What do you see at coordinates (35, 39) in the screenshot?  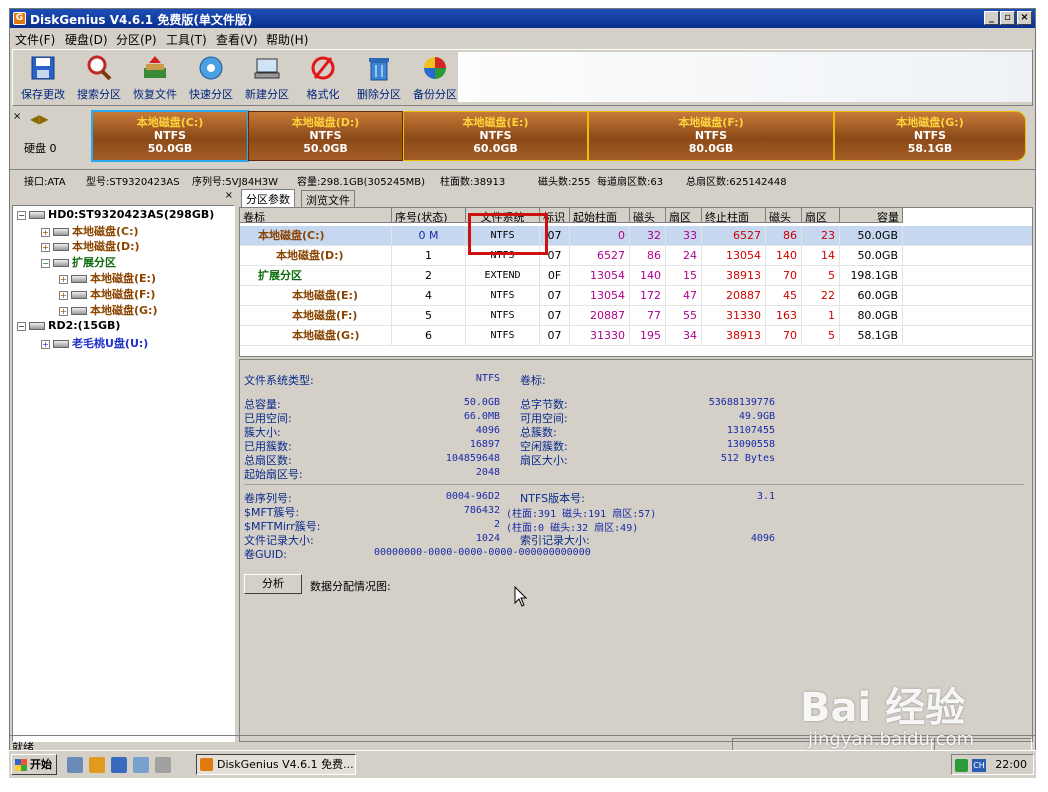 I see `menu-file: 文件(F)` at bounding box center [35, 39].